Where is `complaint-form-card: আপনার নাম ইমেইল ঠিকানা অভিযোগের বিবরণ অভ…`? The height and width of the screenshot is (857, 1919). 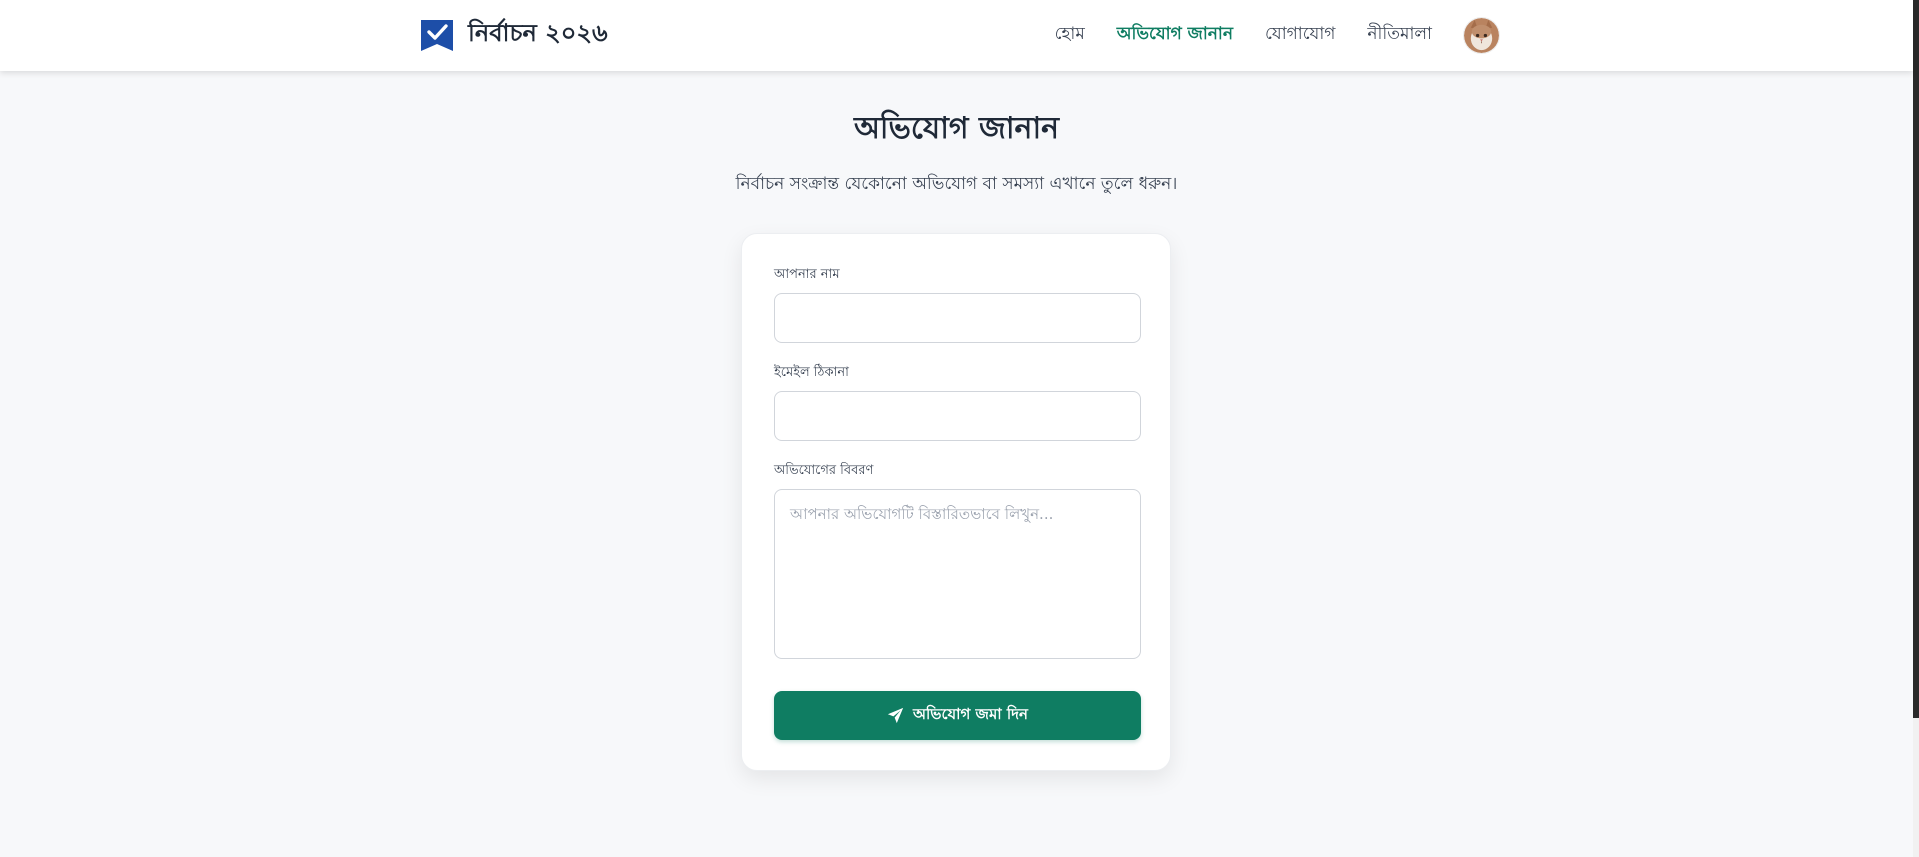
complaint-form-card: আপনার নাম ইমেইল ঠিকানা অভিযোগের বিবরণ অভ… is located at coordinates (956, 502).